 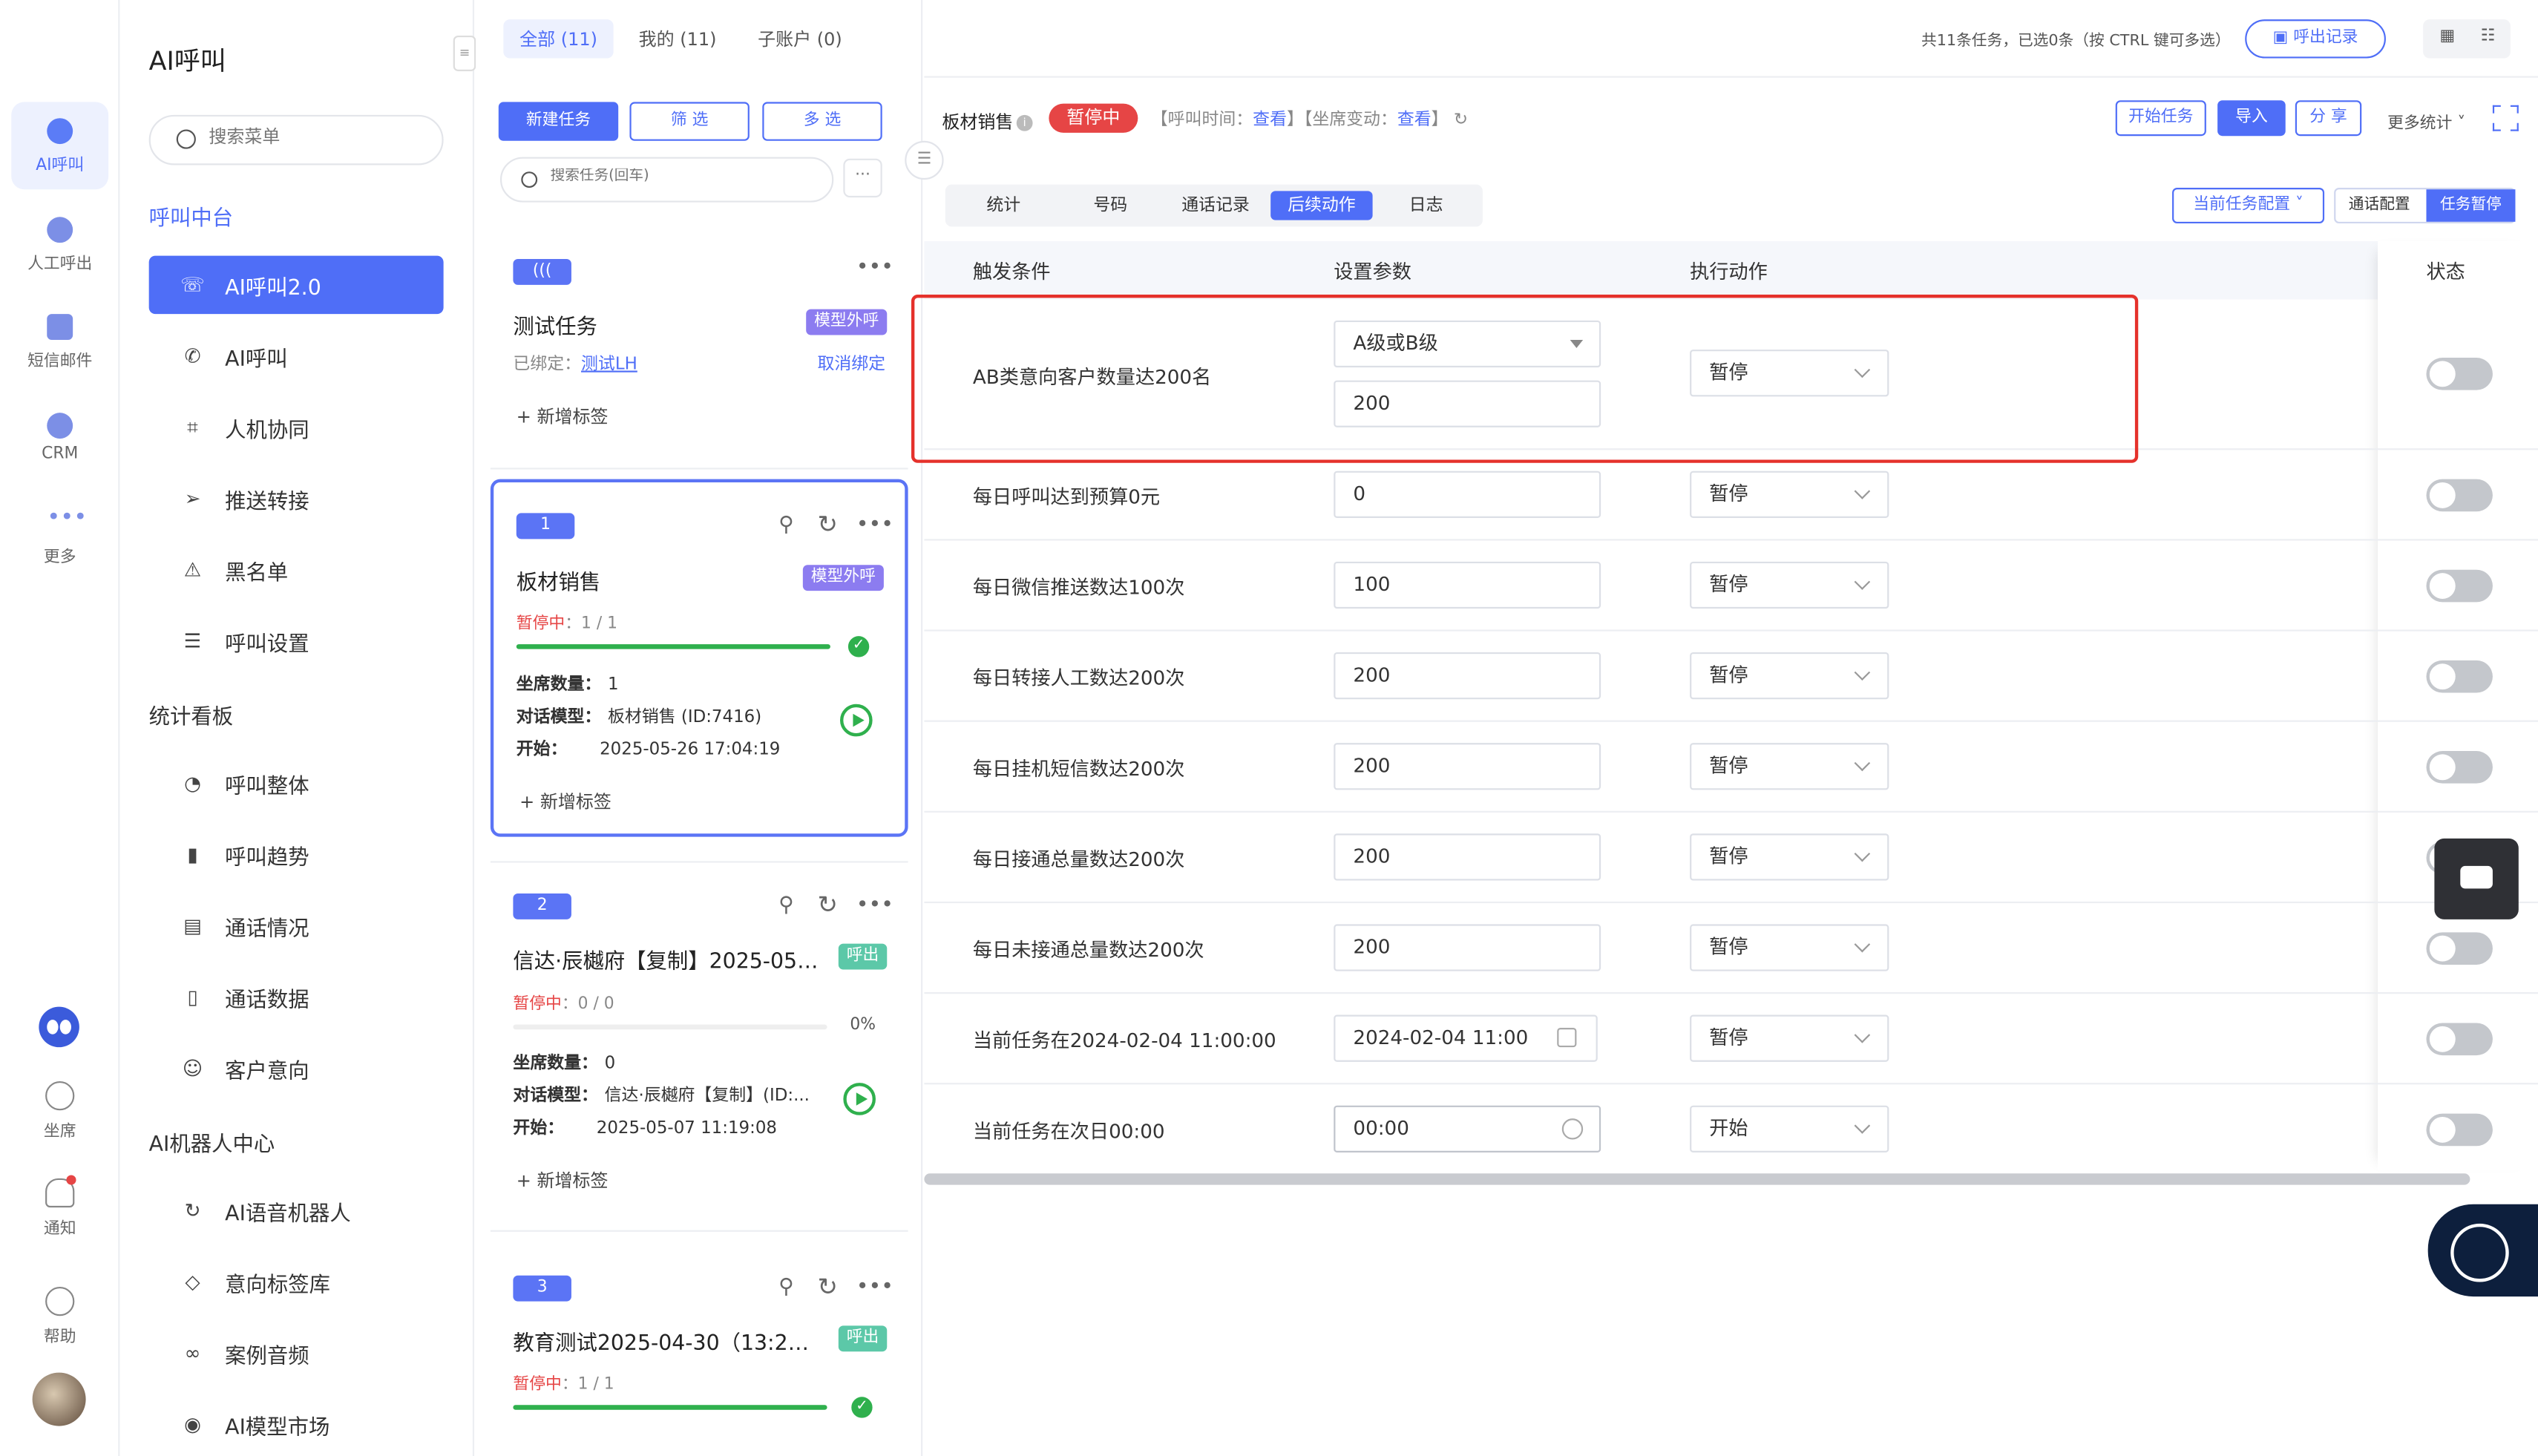 What do you see at coordinates (314, 137) in the screenshot?
I see `menu-search-input` at bounding box center [314, 137].